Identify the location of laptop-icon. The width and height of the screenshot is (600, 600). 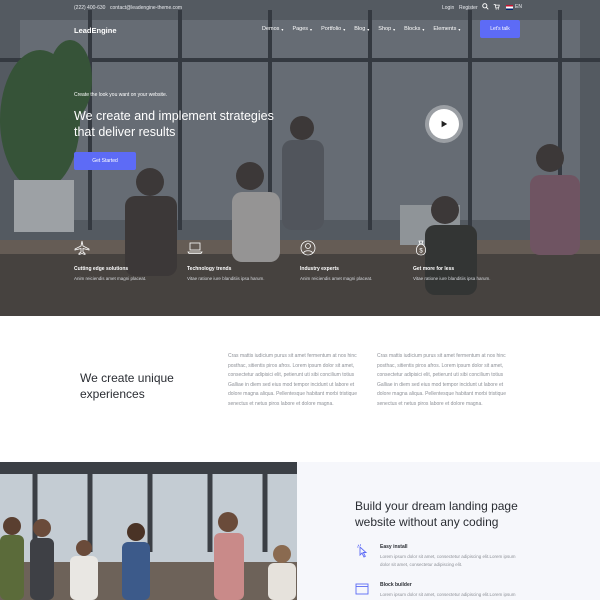
(195, 248).